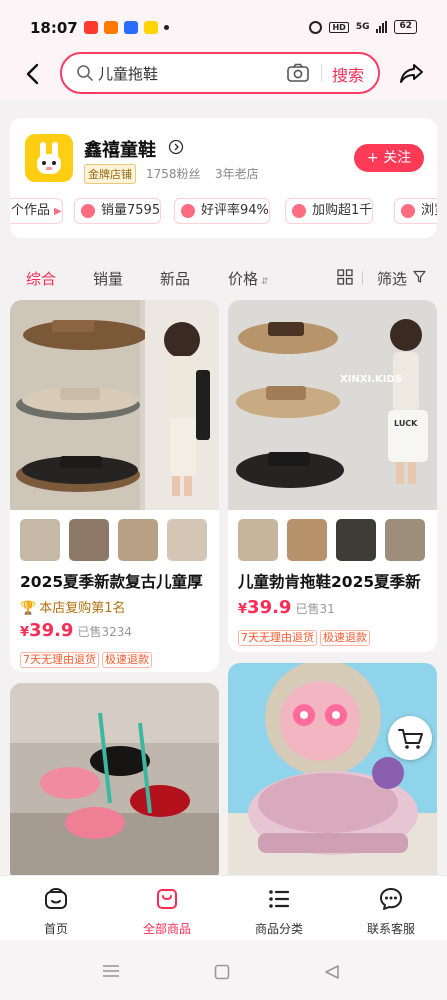 The image size is (447, 1000). What do you see at coordinates (415, 211) in the screenshot?
I see `chip-views: 浏览` at bounding box center [415, 211].